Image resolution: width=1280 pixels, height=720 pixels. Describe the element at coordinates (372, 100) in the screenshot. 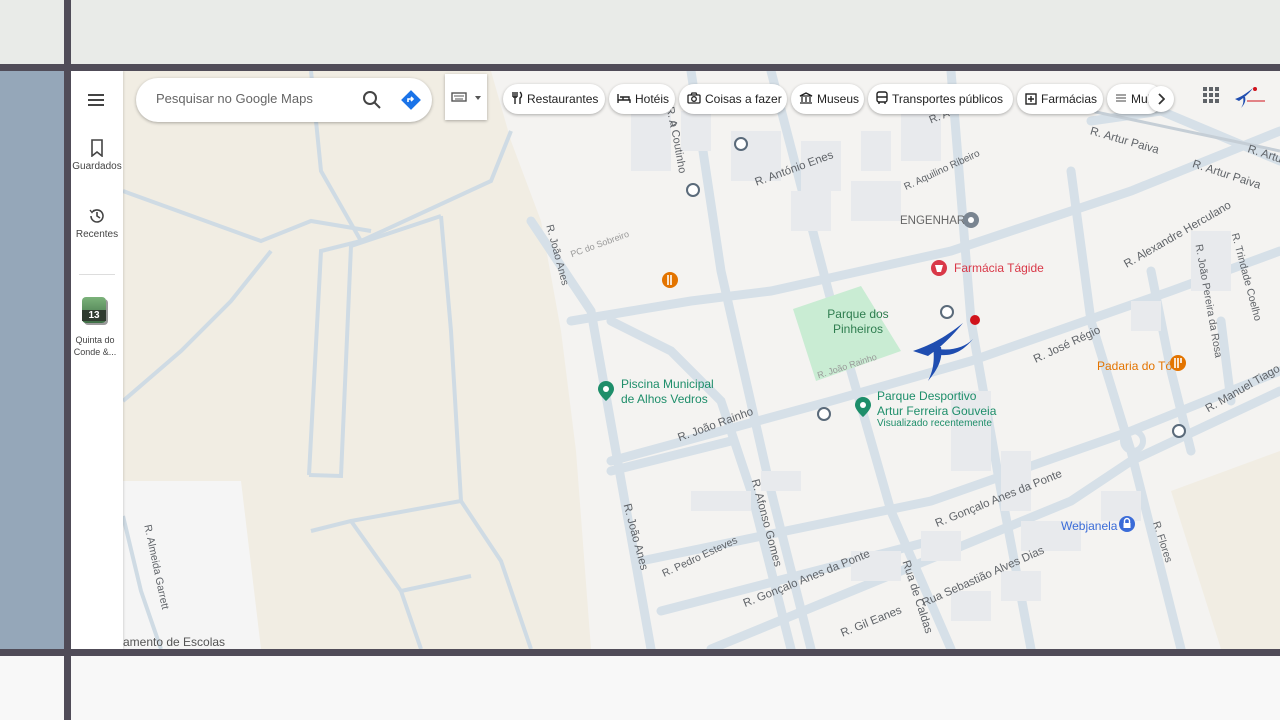

I see `search-icon` at that location.